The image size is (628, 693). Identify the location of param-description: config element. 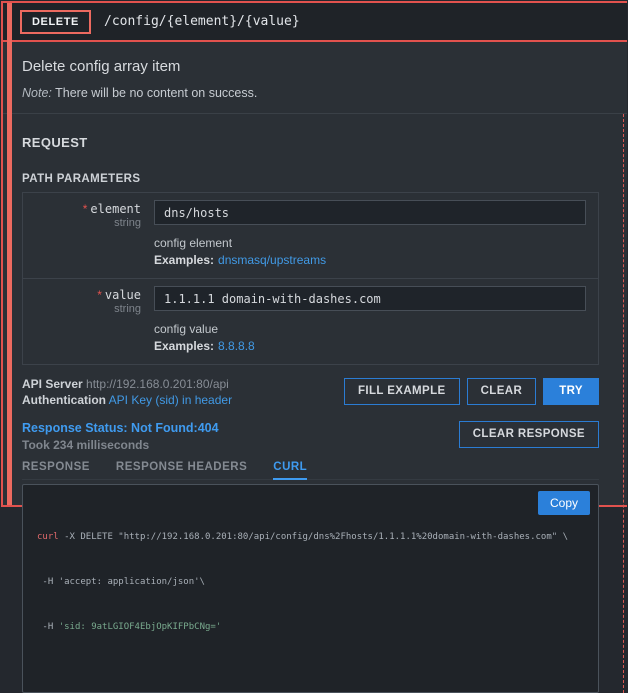
(193, 243).